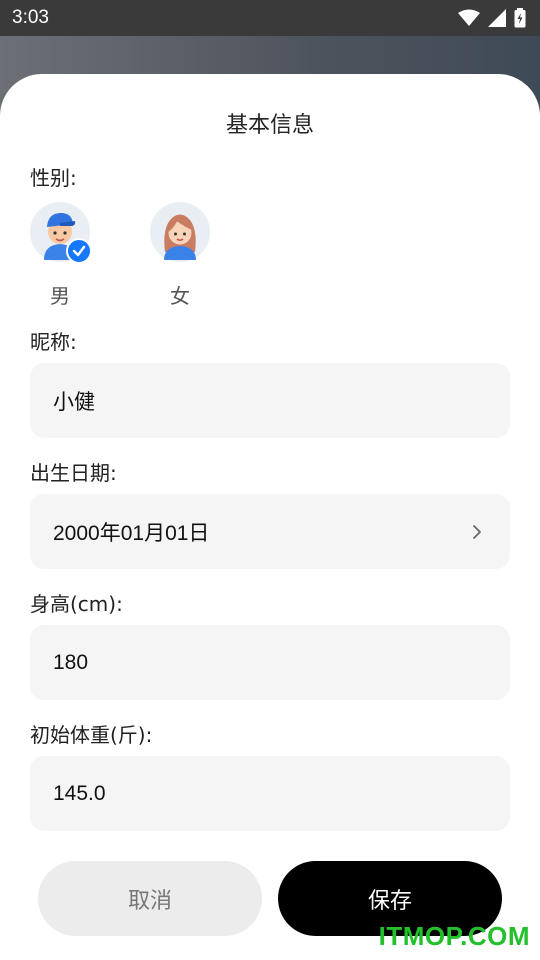  I want to click on sheet-title: 基本信息, so click(269, 125).